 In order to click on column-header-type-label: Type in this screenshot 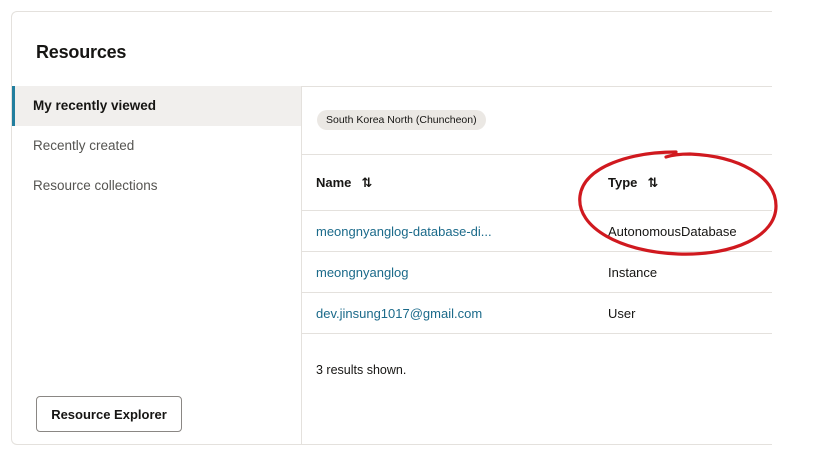, I will do `click(623, 182)`.